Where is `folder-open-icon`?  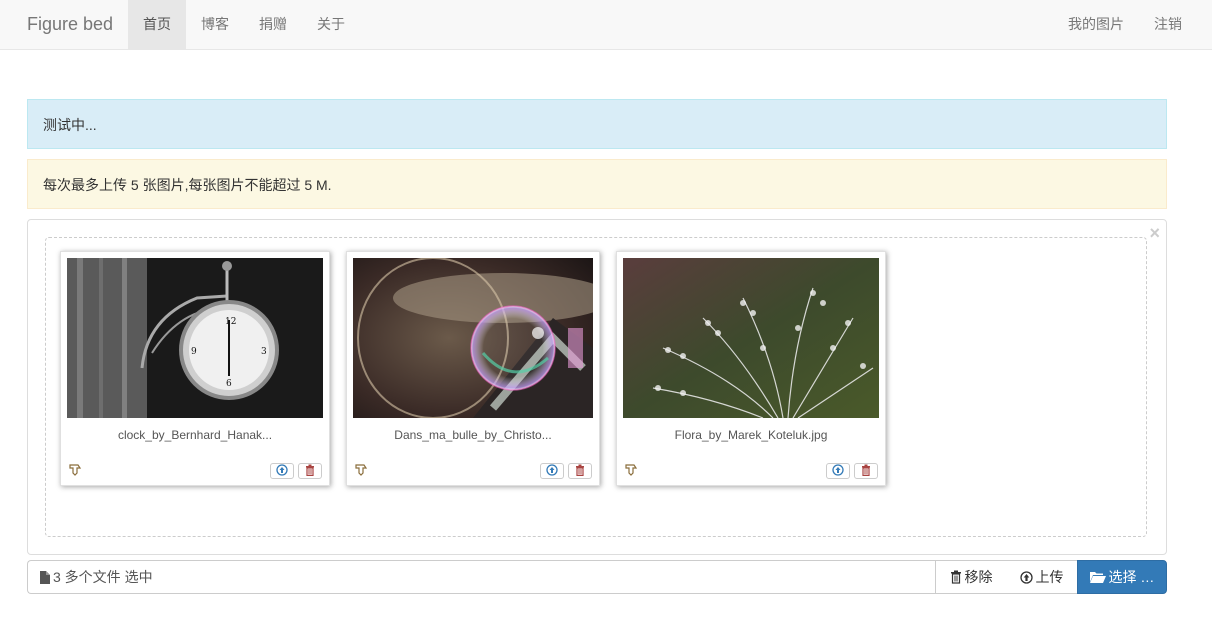 folder-open-icon is located at coordinates (1097, 577).